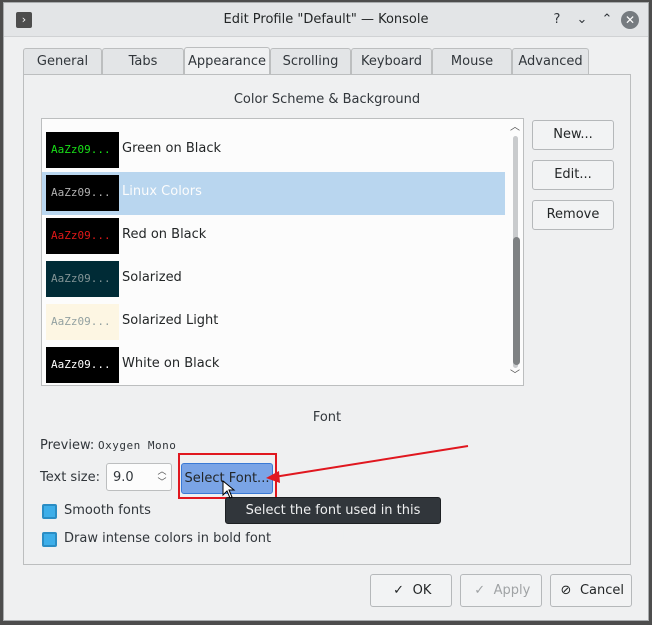 The height and width of the screenshot is (625, 652). What do you see at coordinates (273, 477) in the screenshot?
I see `annotation-arrow-head` at bounding box center [273, 477].